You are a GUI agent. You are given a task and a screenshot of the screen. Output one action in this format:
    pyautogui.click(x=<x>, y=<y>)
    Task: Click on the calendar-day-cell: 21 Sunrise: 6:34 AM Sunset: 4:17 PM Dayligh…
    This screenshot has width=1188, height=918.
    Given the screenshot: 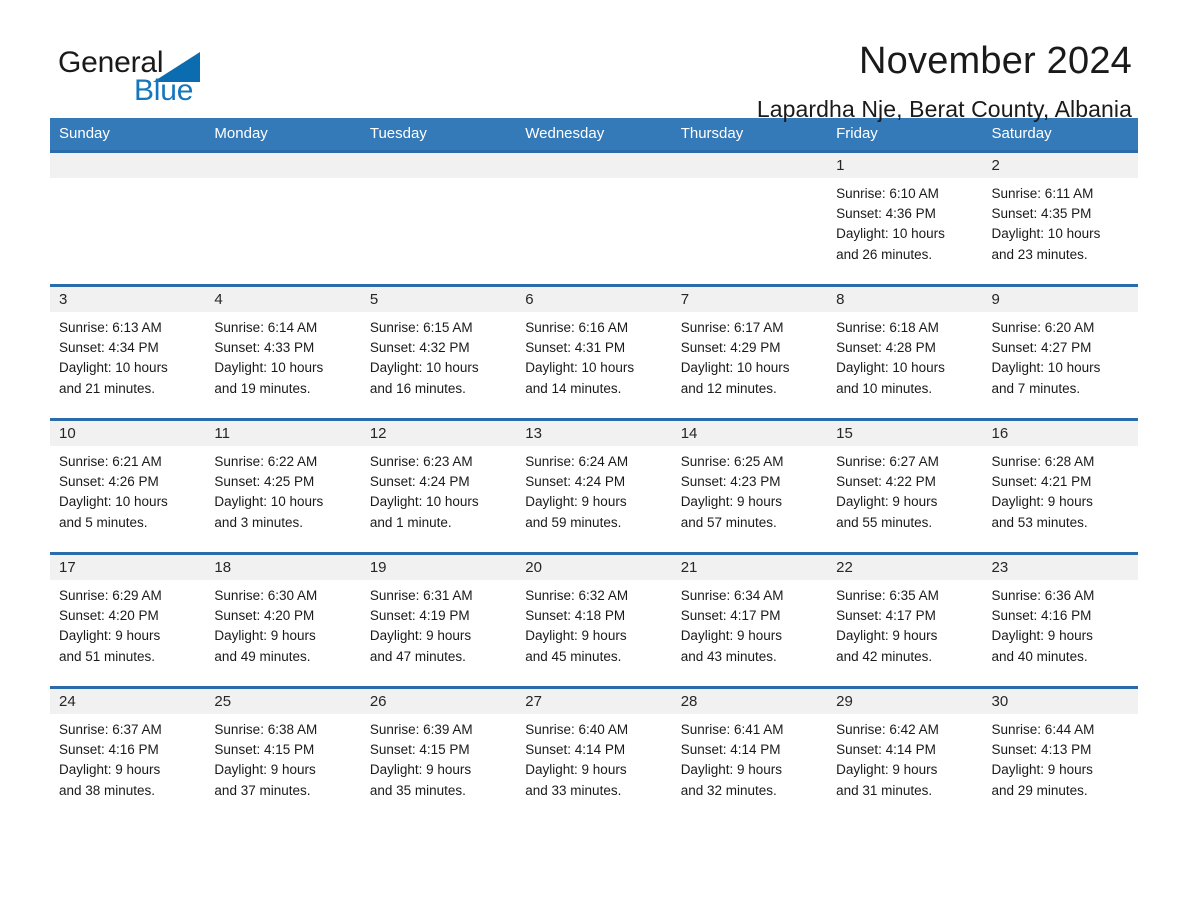 What is the action you would take?
    pyautogui.click(x=749, y=620)
    